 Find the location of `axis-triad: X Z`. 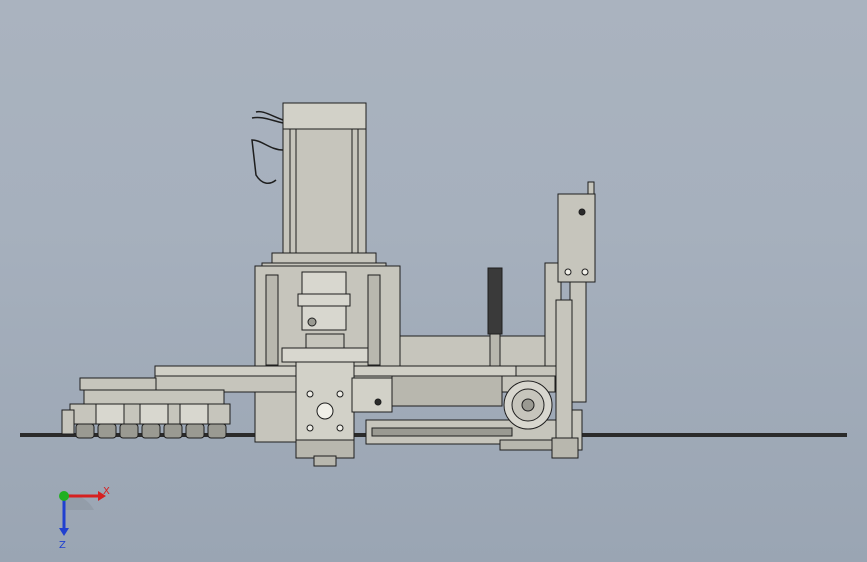

axis-triad: X Z is located at coordinates (84, 518).